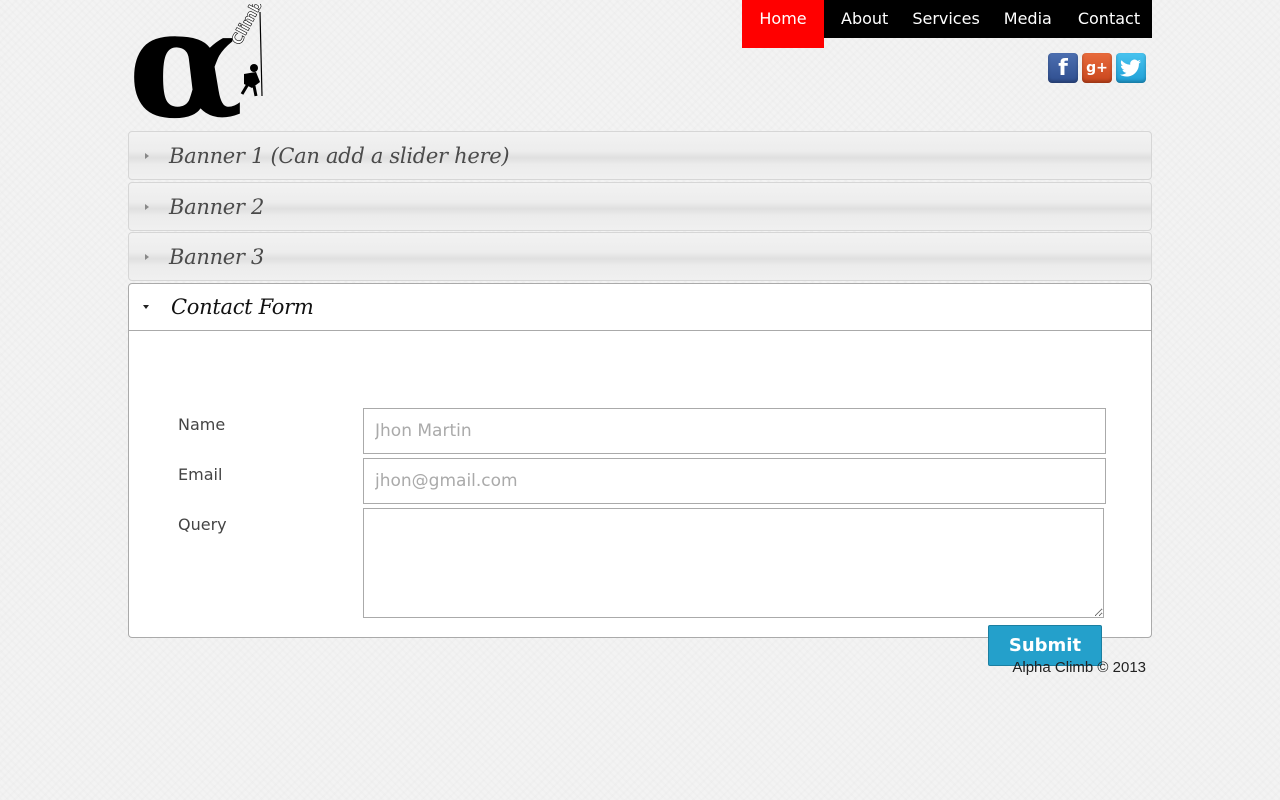  What do you see at coordinates (1109, 19) in the screenshot?
I see `nav-contact: Contact` at bounding box center [1109, 19].